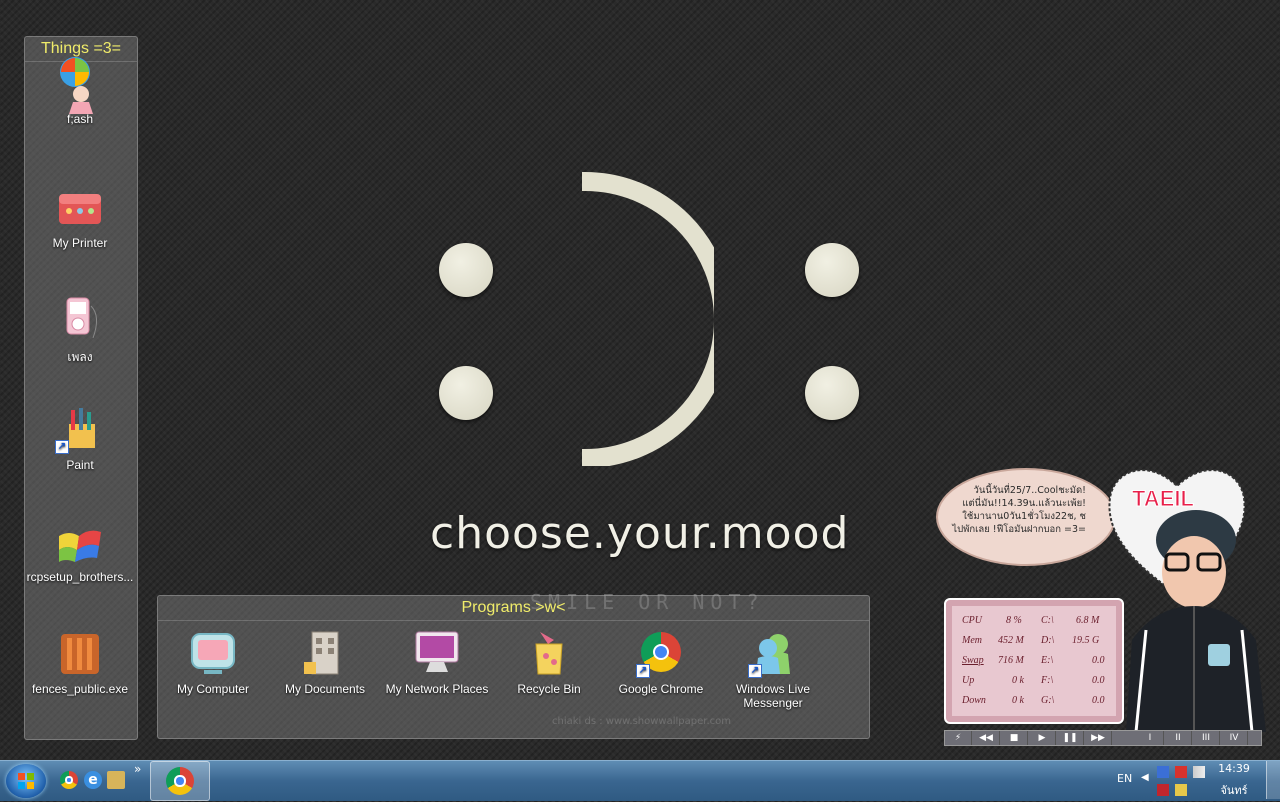 This screenshot has width=1280, height=802. What do you see at coordinates (973, 660) in the screenshot?
I see `meter-label: Swap` at bounding box center [973, 660].